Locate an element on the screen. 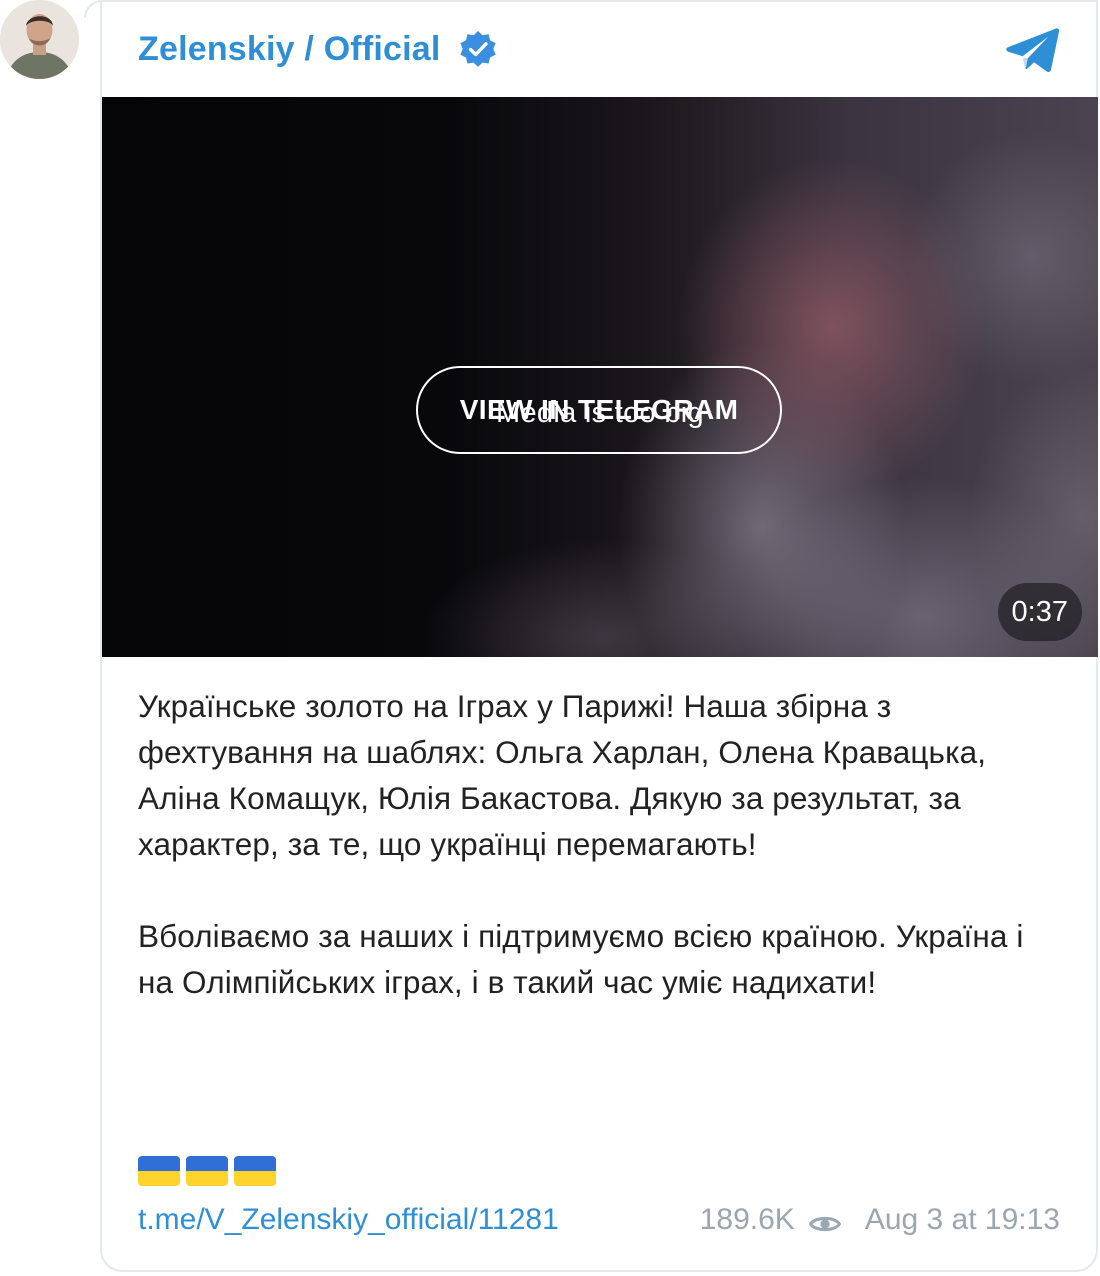 This screenshot has width=1100, height=1276. post-date: Aug 3 at 19:13 is located at coordinates (962, 1220).